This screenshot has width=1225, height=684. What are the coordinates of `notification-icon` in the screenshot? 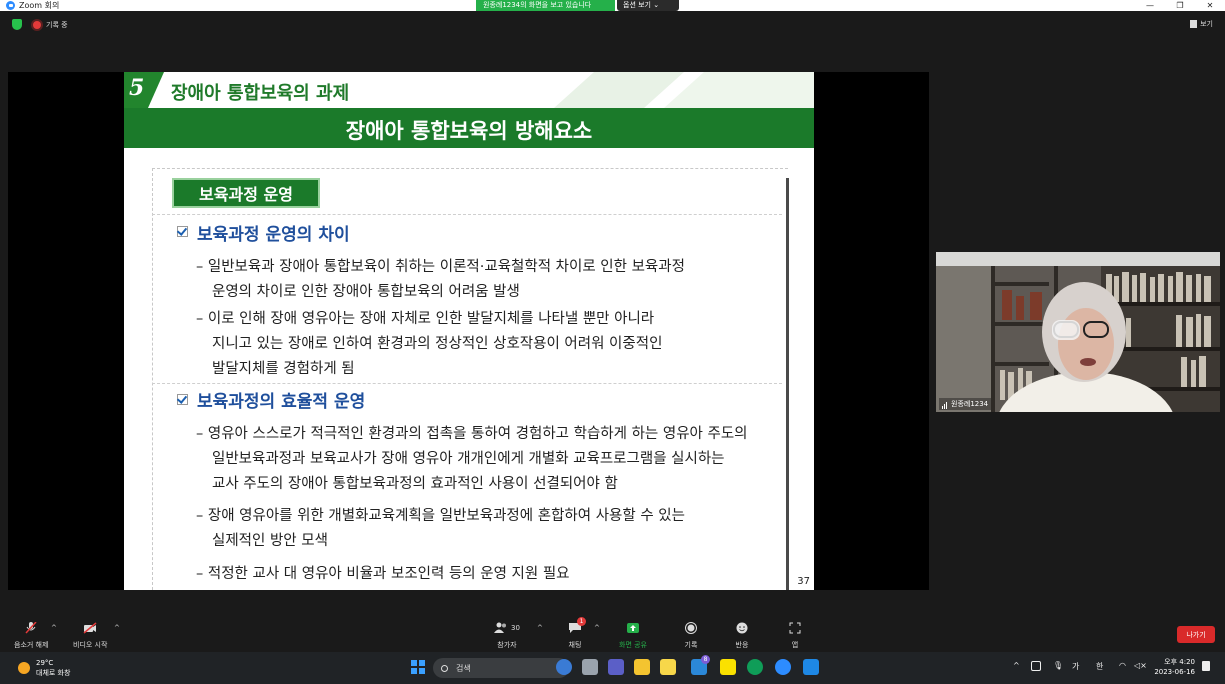 It's located at (1206, 666).